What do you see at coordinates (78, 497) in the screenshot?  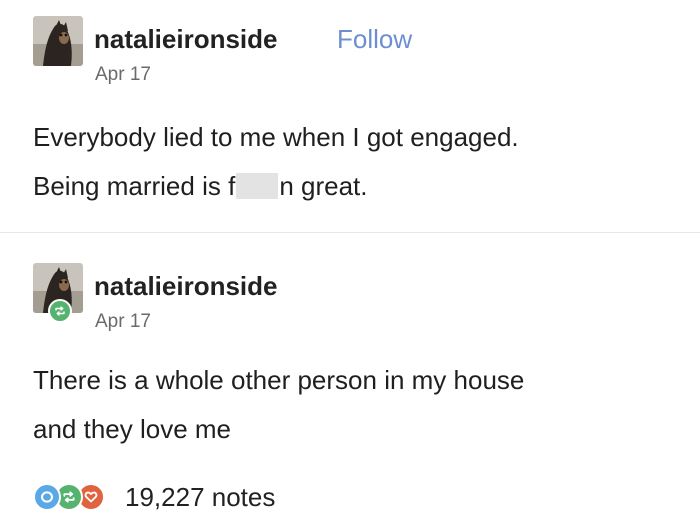 I see `note-icons` at bounding box center [78, 497].